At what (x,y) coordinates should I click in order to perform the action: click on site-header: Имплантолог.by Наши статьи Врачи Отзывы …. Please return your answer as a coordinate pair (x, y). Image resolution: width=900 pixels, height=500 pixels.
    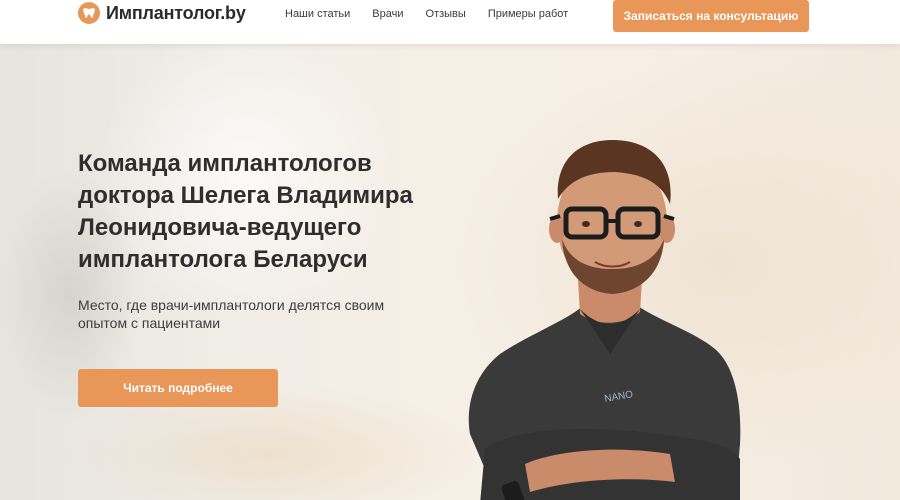
    Looking at the image, I should click on (450, 22).